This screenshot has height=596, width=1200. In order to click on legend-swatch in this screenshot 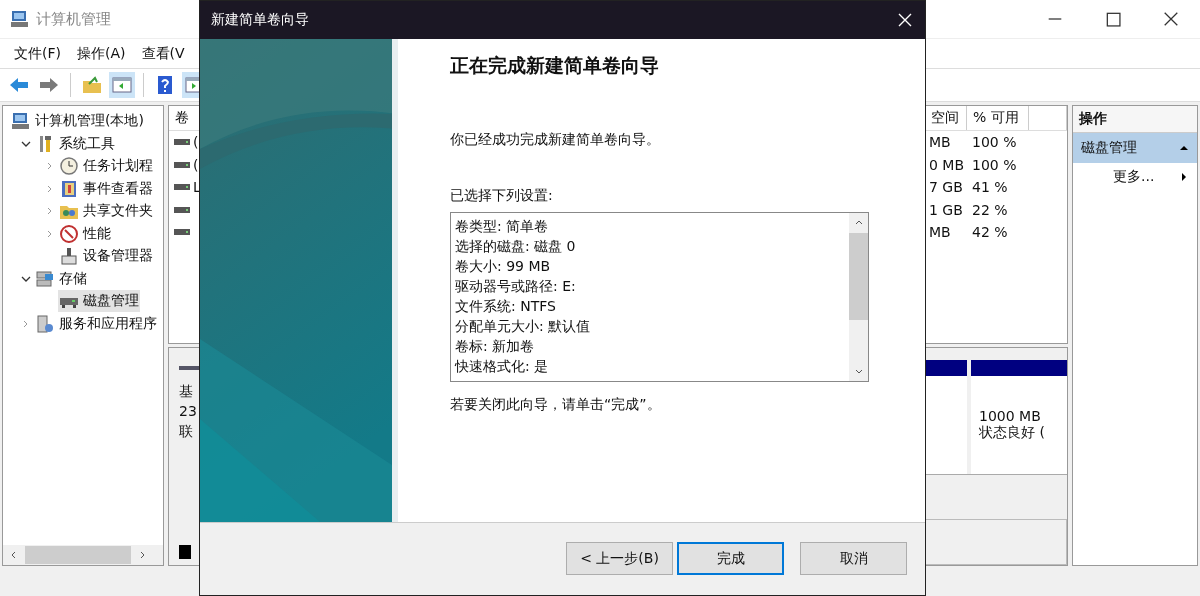, I will do `click(185, 552)`.